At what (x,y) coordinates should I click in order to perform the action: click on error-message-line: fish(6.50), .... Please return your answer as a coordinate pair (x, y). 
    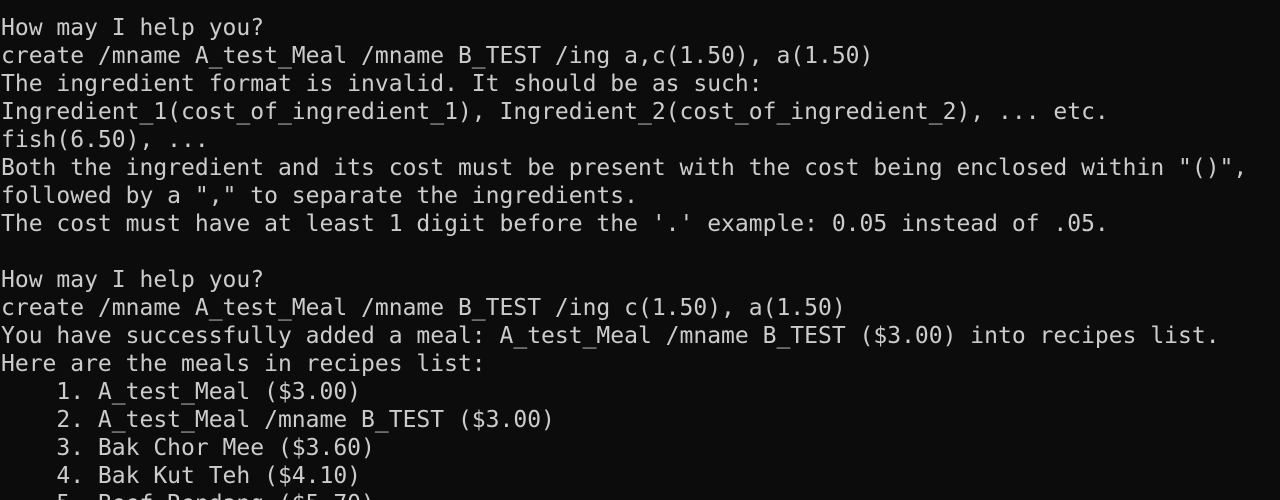
    Looking at the image, I should click on (105, 140).